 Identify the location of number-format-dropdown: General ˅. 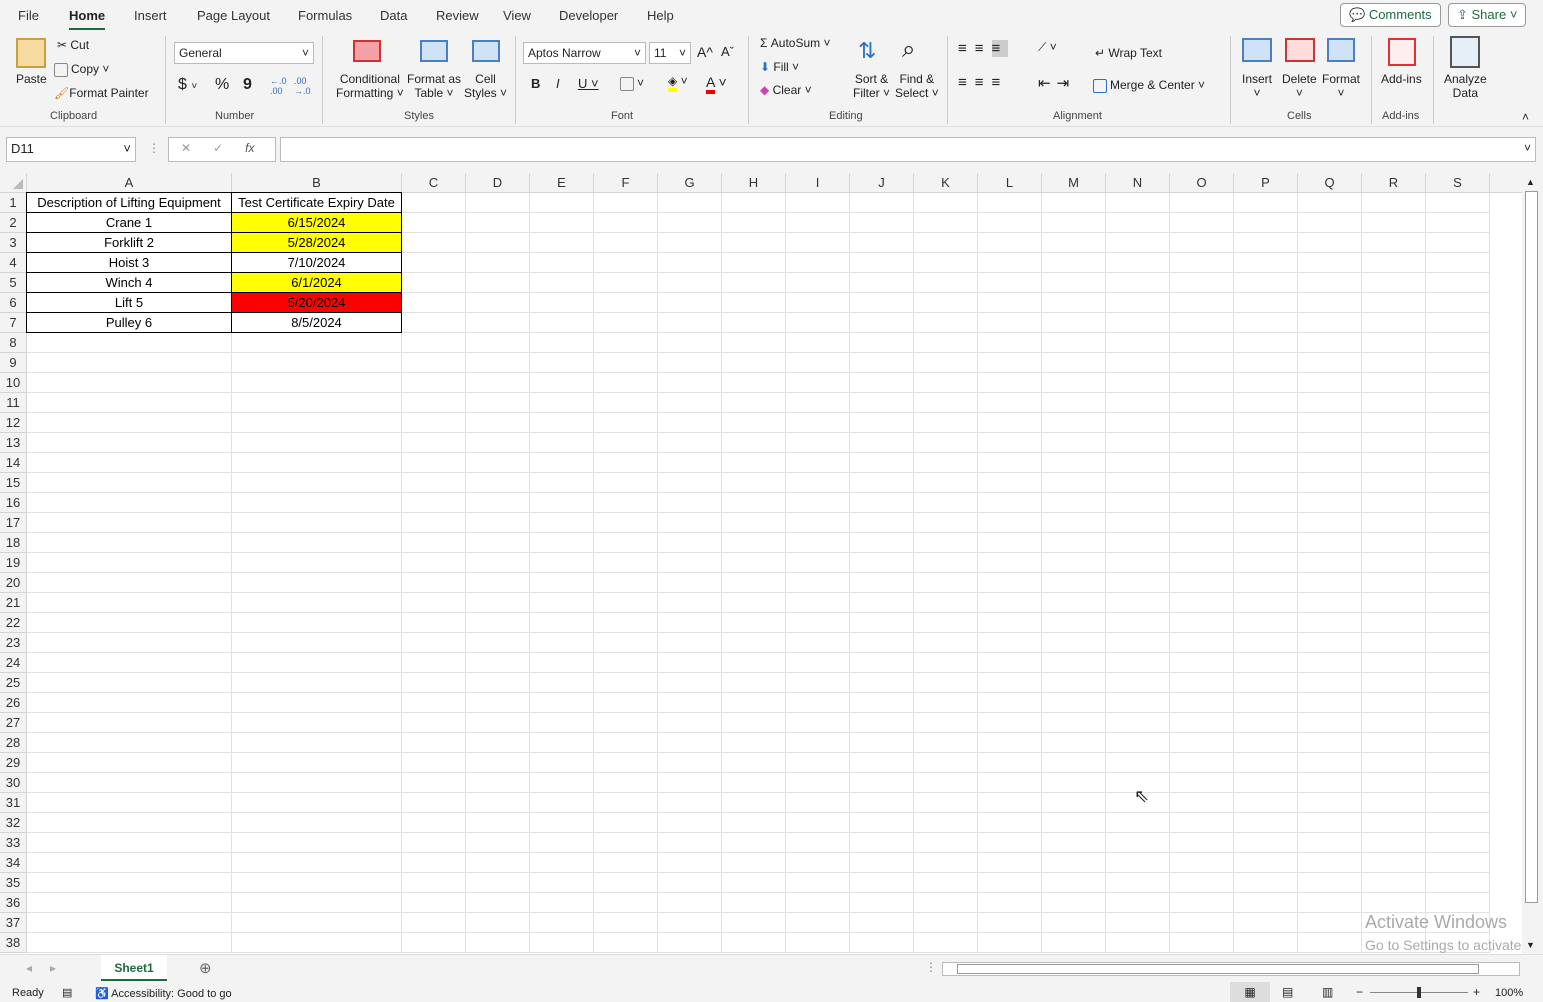
(244, 53).